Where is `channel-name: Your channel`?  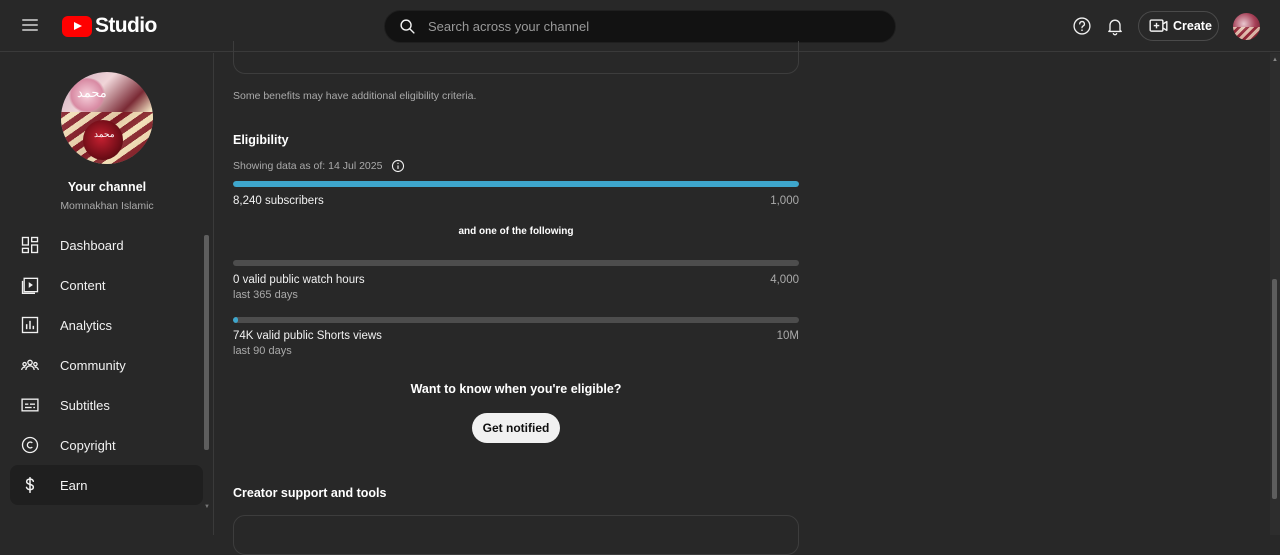
channel-name: Your channel is located at coordinates (107, 187).